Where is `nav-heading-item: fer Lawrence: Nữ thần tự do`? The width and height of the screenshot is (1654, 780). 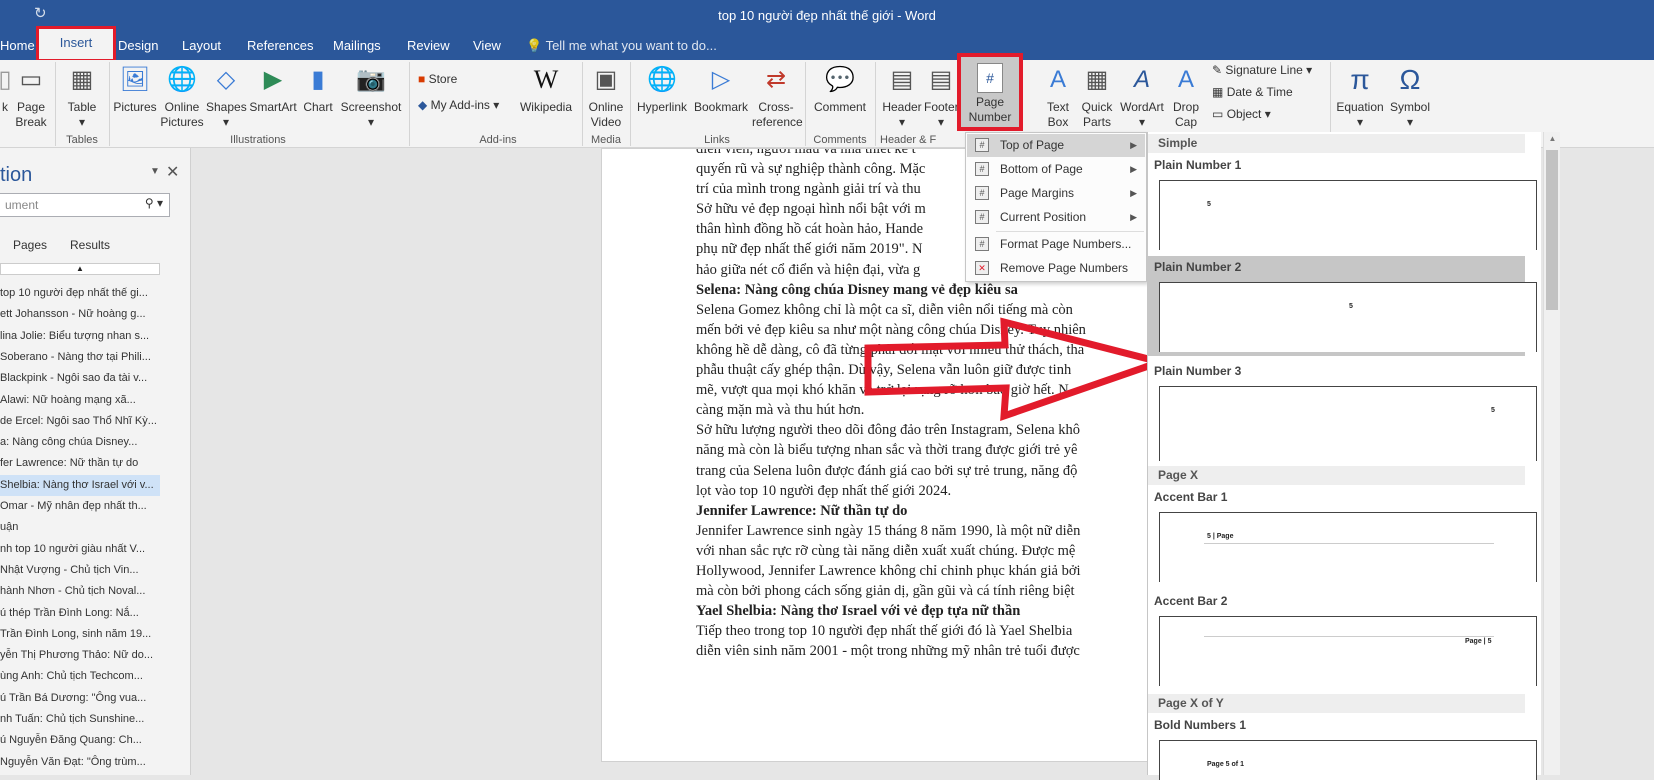 nav-heading-item: fer Lawrence: Nữ thần tự do is located at coordinates (80, 463).